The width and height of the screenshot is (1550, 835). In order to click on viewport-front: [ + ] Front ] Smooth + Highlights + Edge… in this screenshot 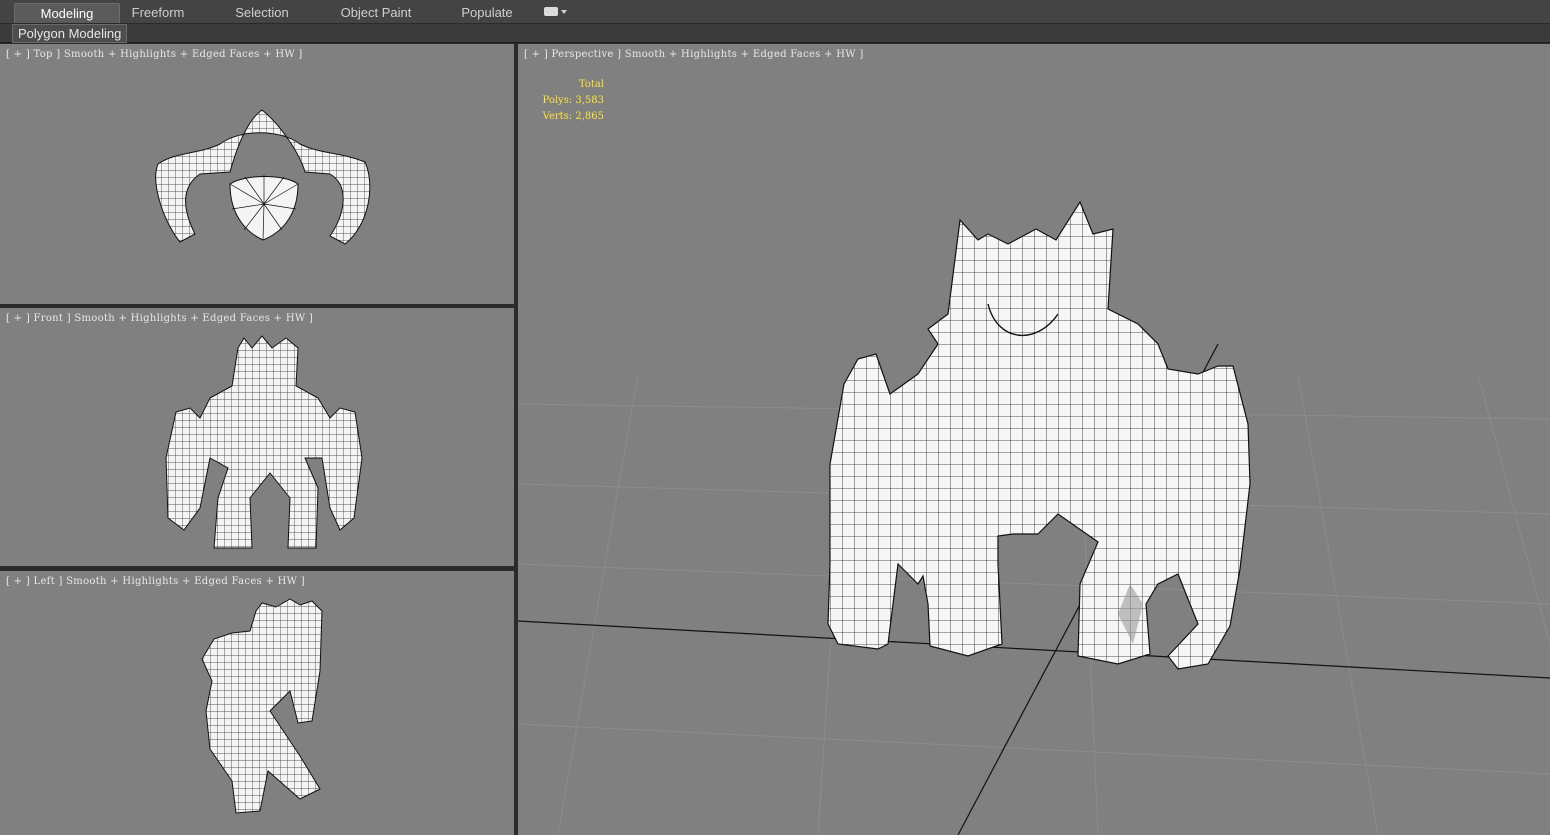, I will do `click(257, 437)`.